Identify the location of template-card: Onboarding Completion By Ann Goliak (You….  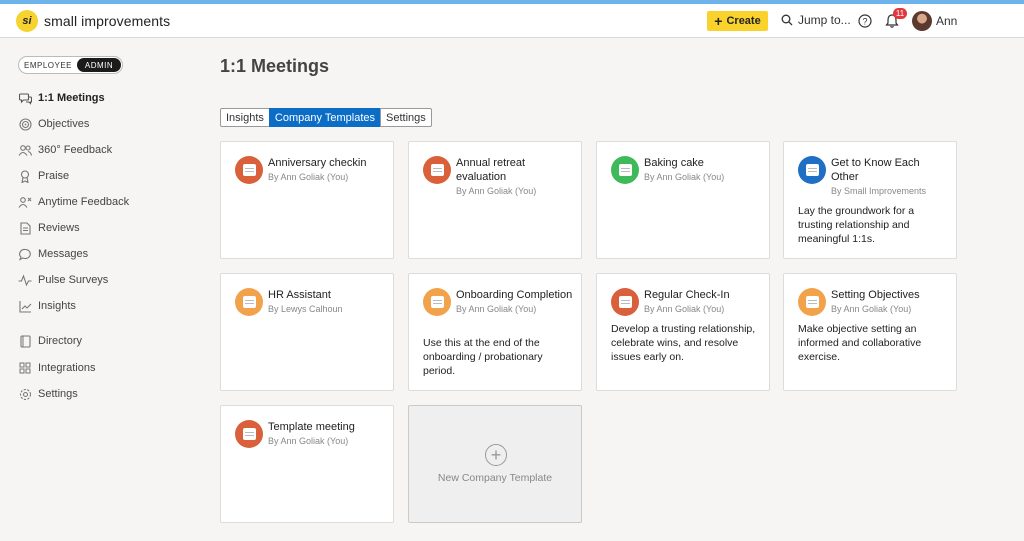
(495, 332).